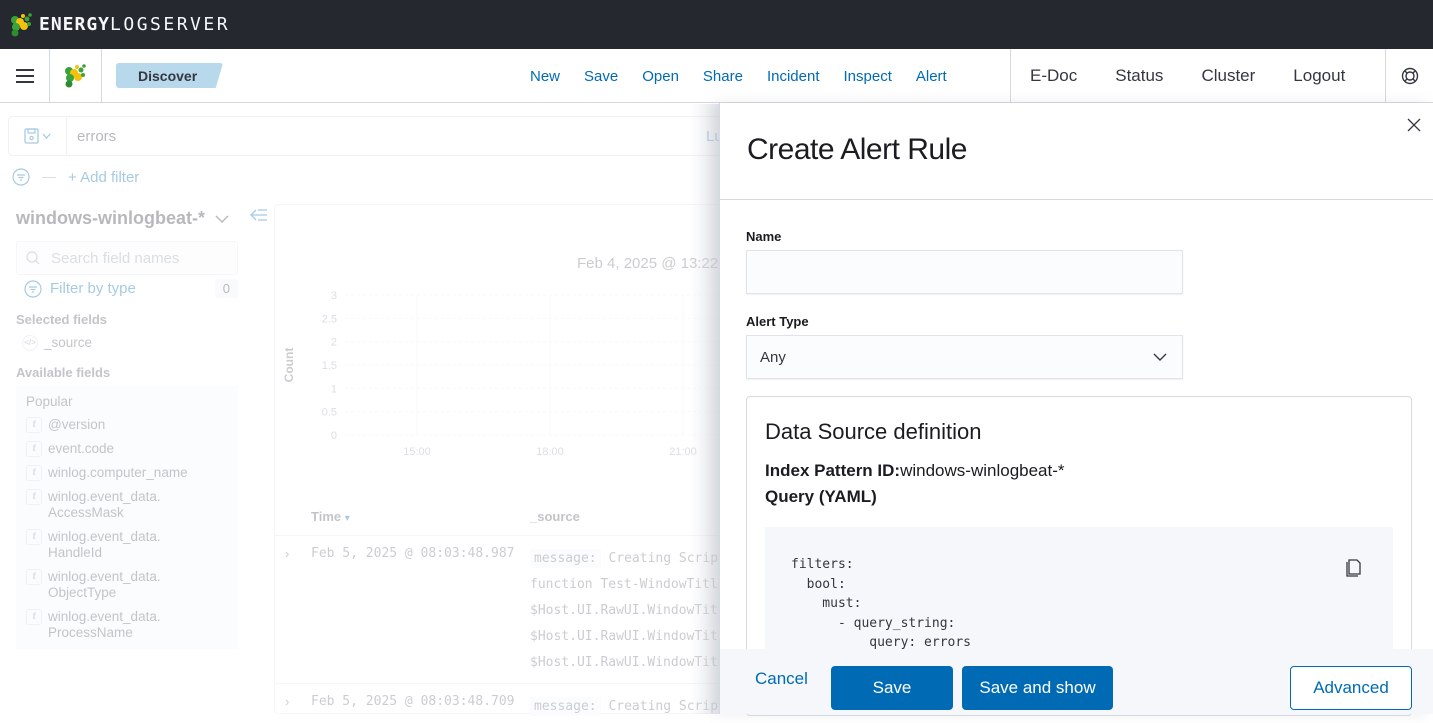 The width and height of the screenshot is (1433, 723). I want to click on save-disk-chevron-icon, so click(36, 136).